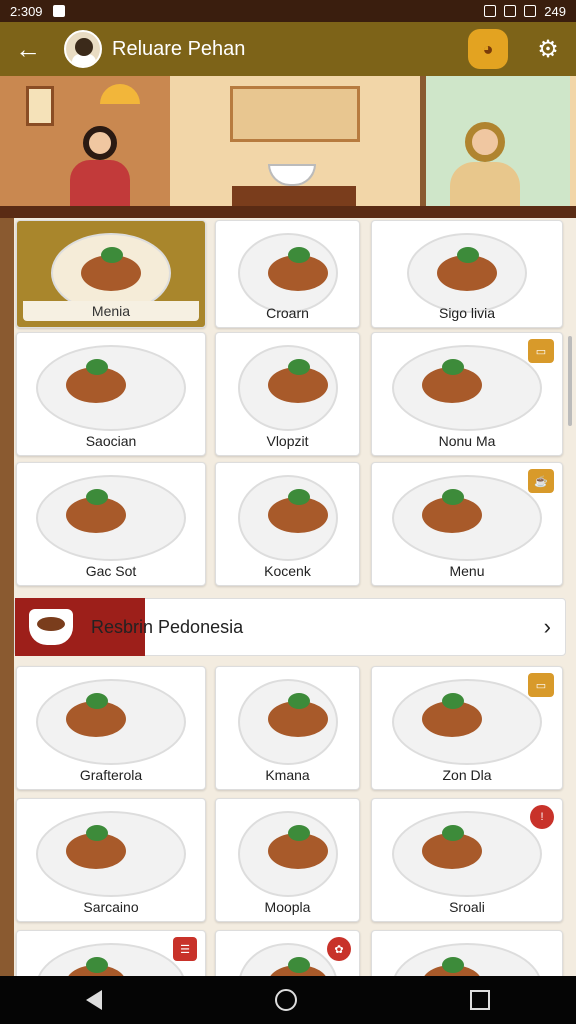 The image size is (576, 1024). I want to click on menu-card: ☰, so click(111, 953).